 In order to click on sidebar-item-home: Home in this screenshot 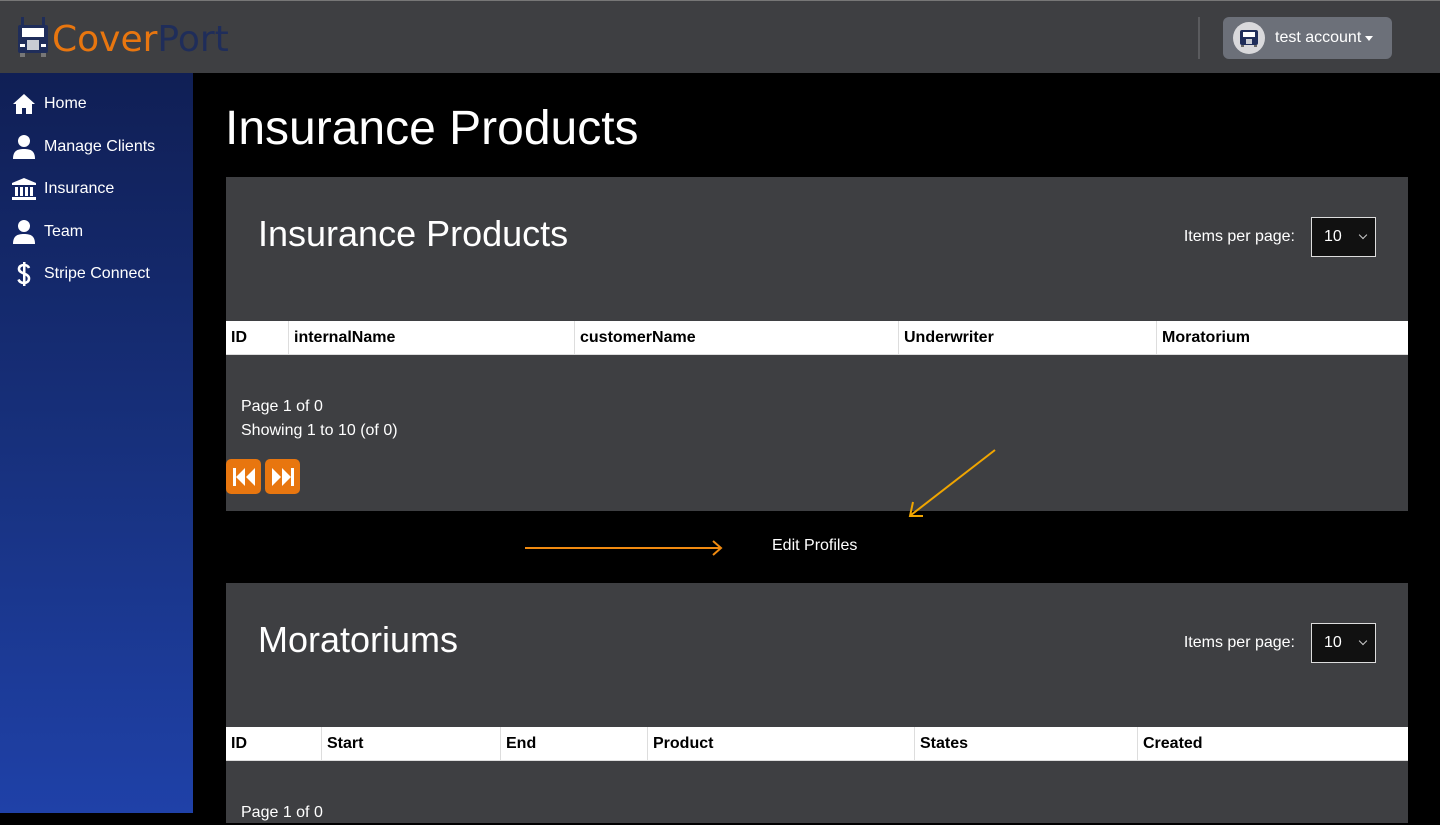, I will do `click(96, 104)`.